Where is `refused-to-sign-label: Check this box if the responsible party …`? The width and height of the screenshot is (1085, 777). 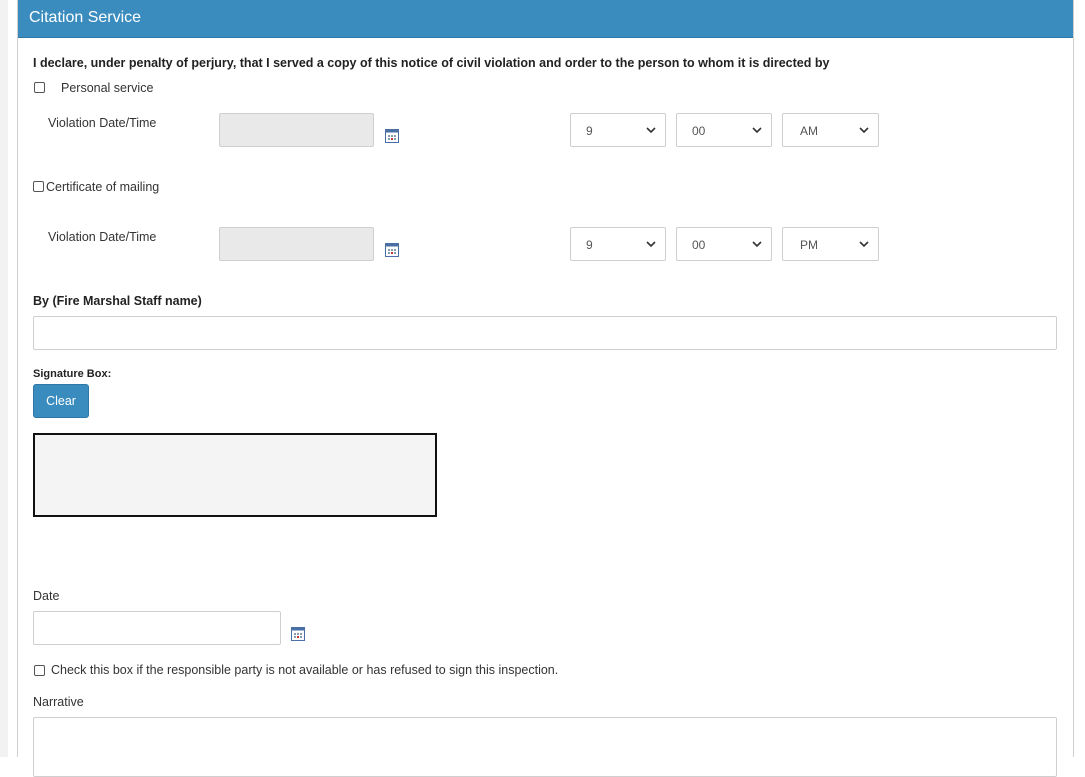 refused-to-sign-label: Check this box if the responsible party … is located at coordinates (305, 670).